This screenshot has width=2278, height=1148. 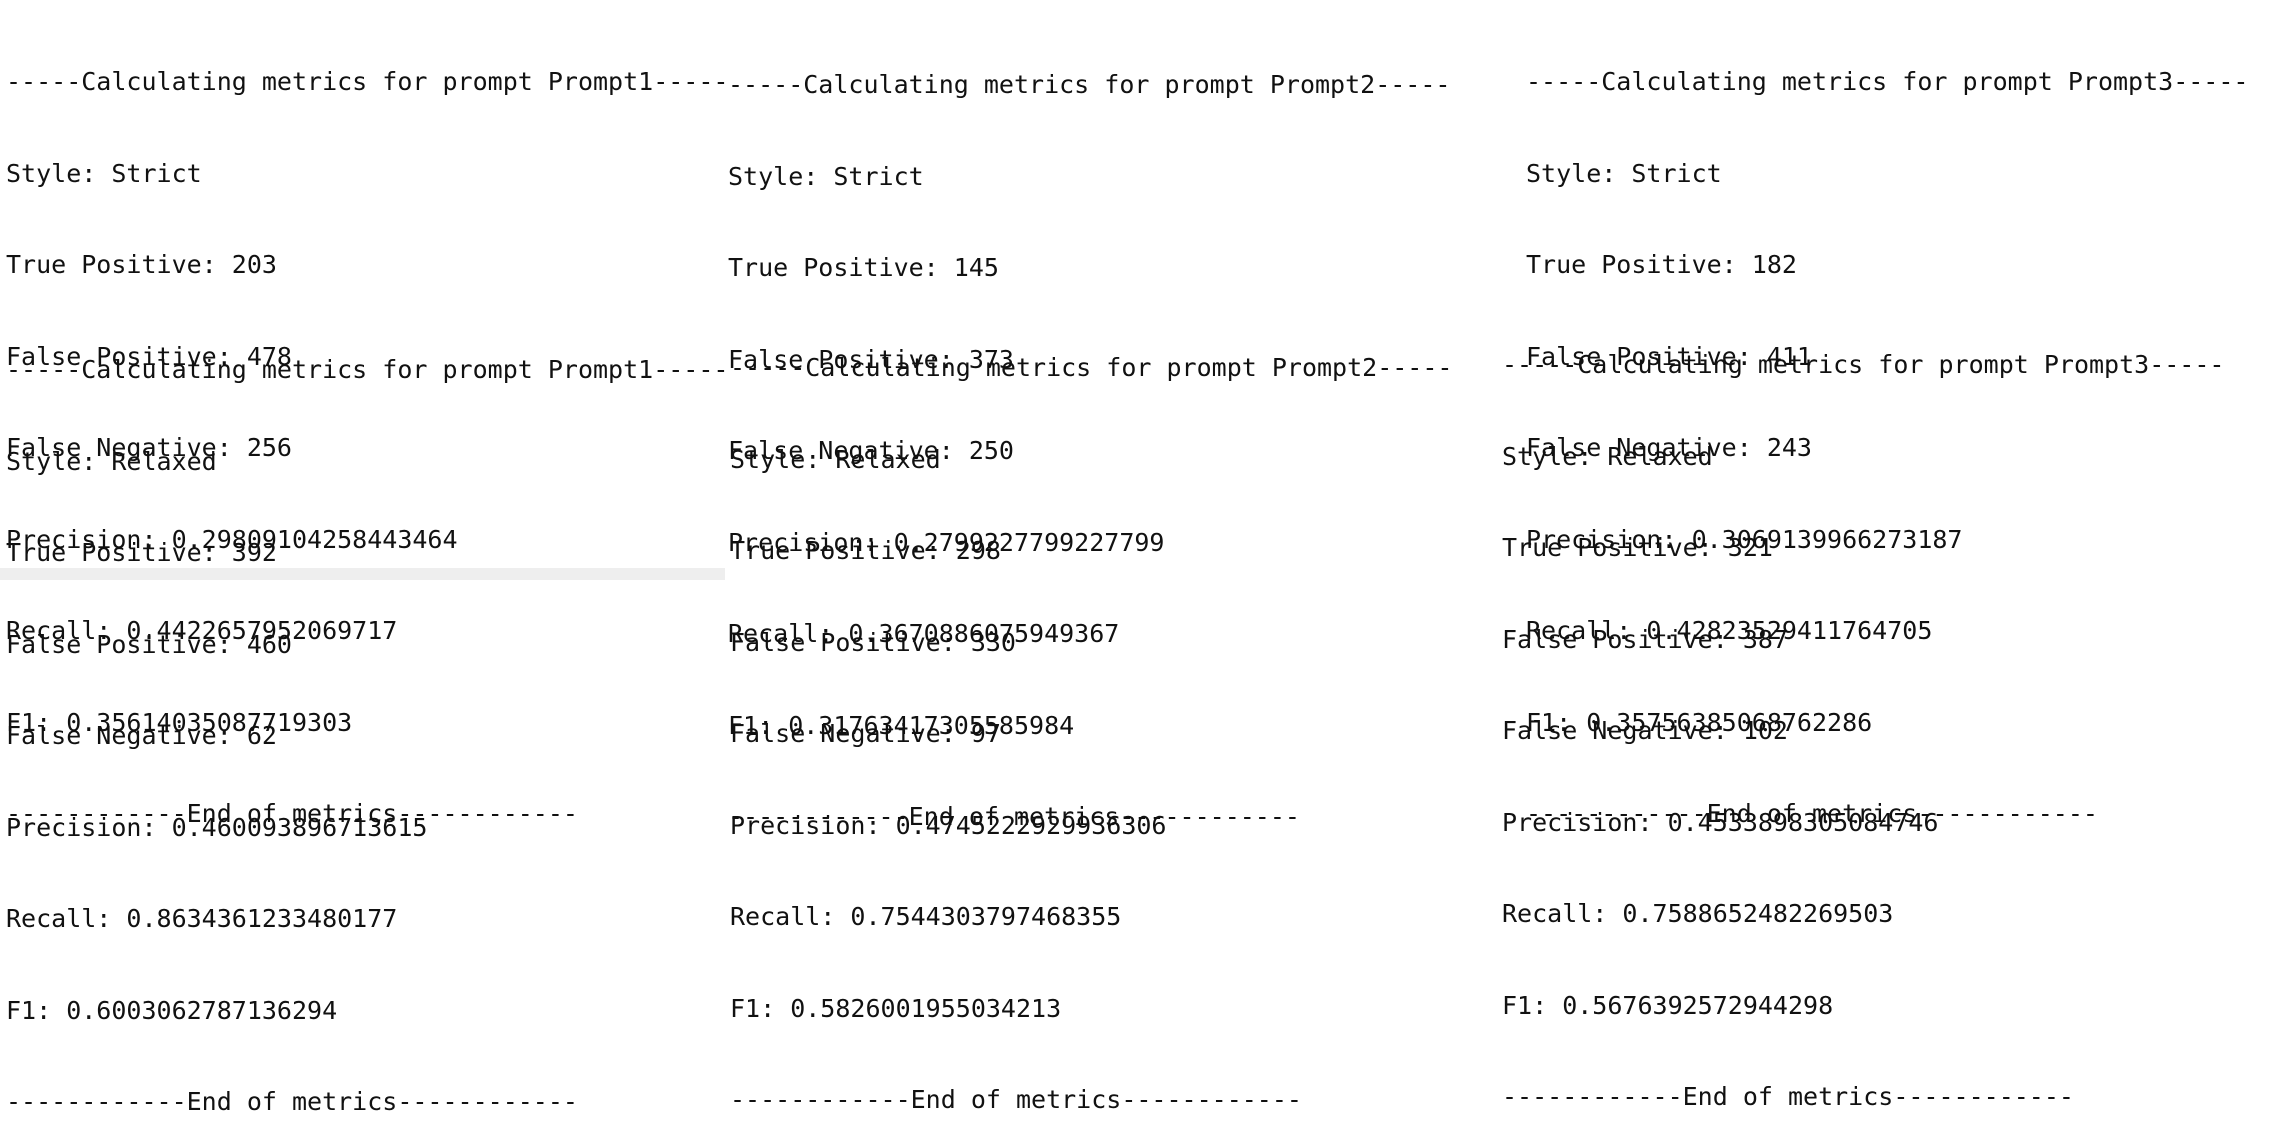 What do you see at coordinates (863, 267) in the screenshot?
I see `true-positive: True Positive: 145` at bounding box center [863, 267].